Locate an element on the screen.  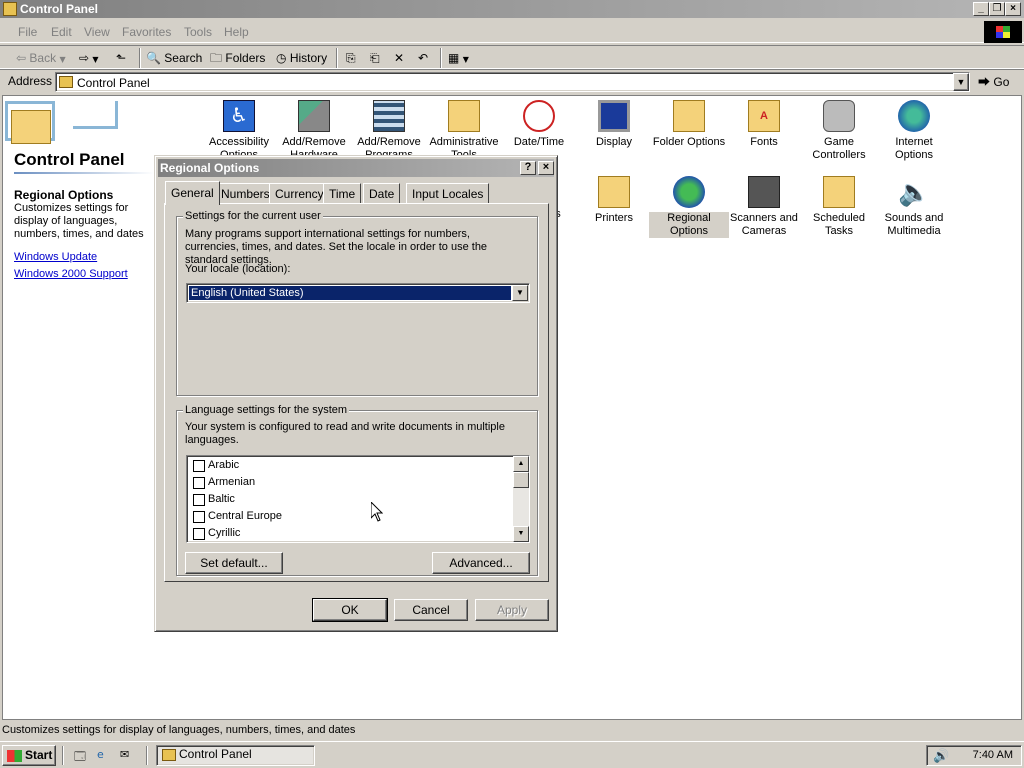
printers-item: Printers is located at coordinates (614, 200).